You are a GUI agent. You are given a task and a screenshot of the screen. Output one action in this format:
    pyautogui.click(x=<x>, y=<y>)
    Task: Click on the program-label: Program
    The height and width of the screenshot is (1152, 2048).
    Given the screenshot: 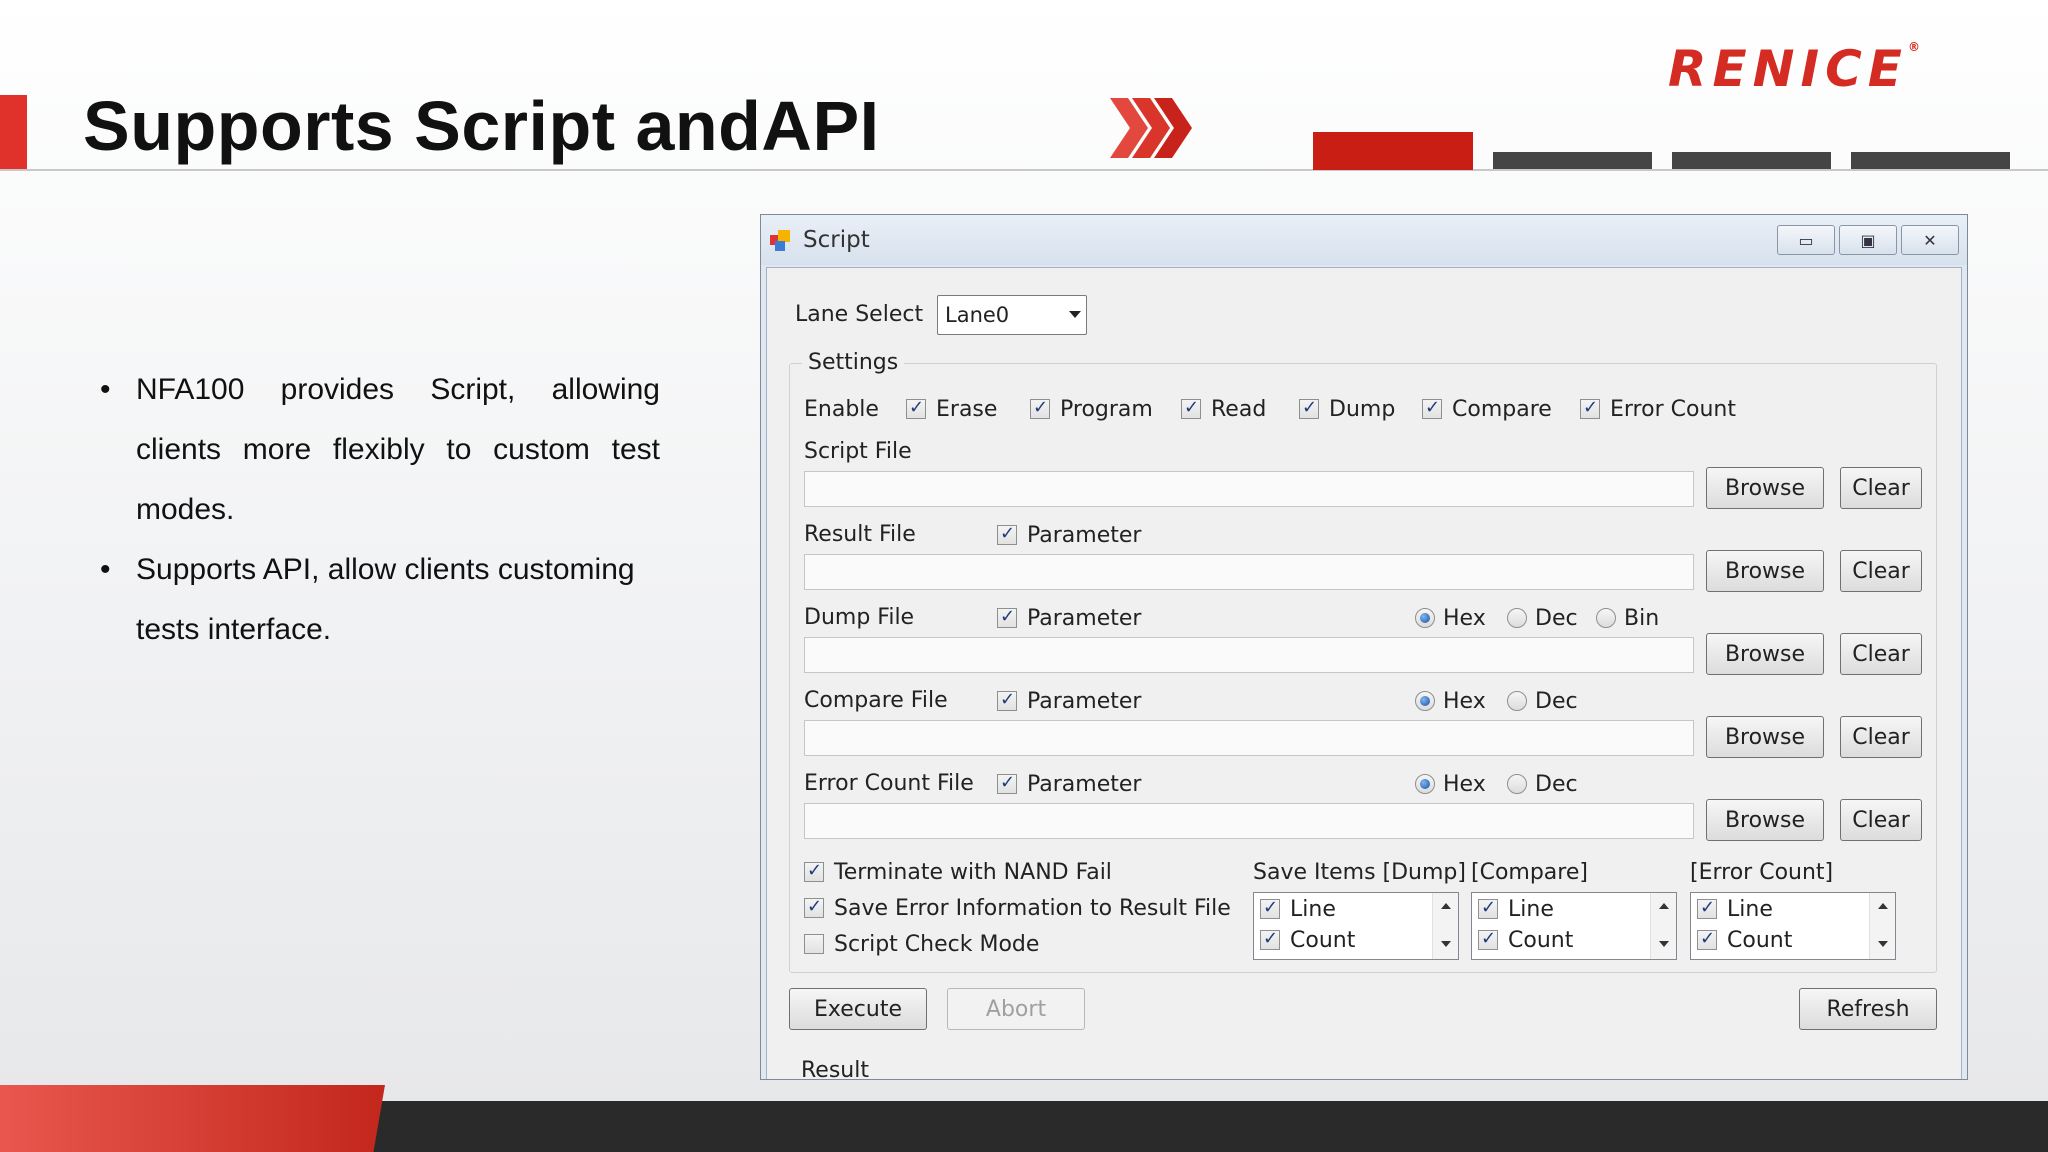 What is the action you would take?
    pyautogui.click(x=1106, y=409)
    